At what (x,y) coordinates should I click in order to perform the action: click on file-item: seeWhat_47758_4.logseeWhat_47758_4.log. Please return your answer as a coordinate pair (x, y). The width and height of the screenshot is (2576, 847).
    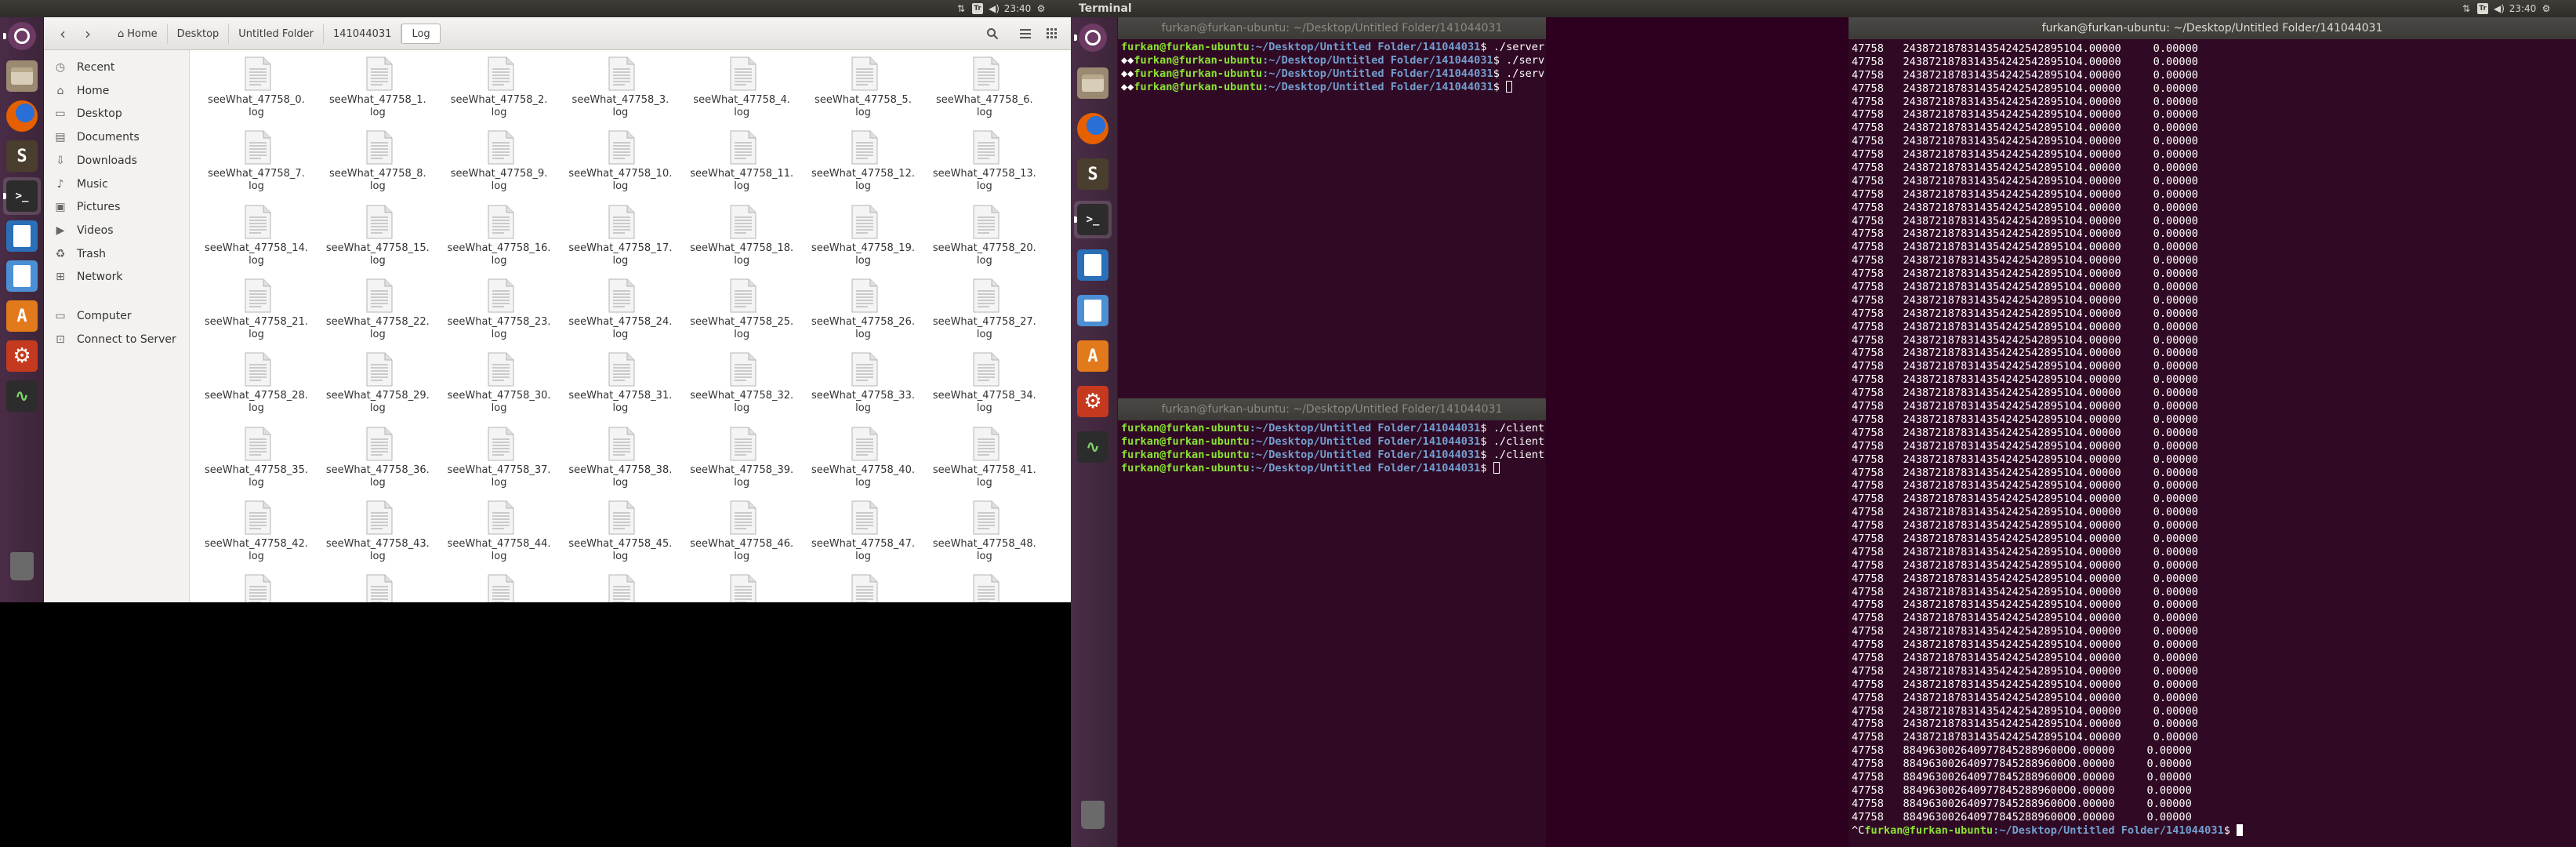
    Looking at the image, I should click on (741, 88).